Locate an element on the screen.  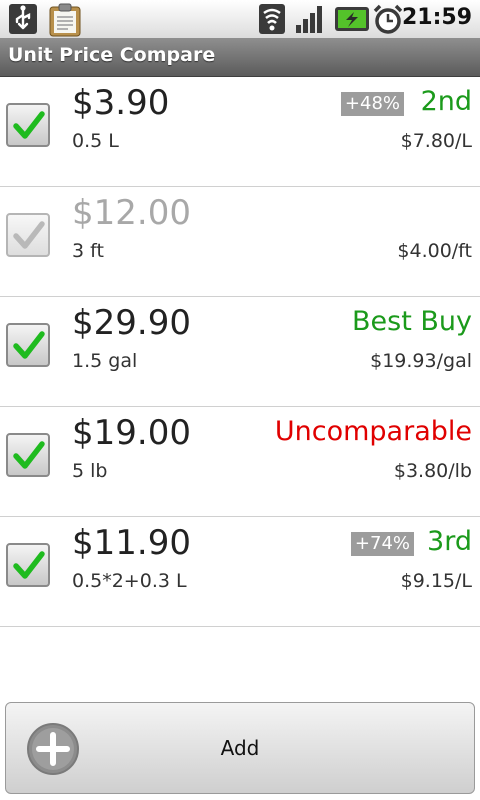
title-bar: Unit Price Compare is located at coordinates (240, 57).